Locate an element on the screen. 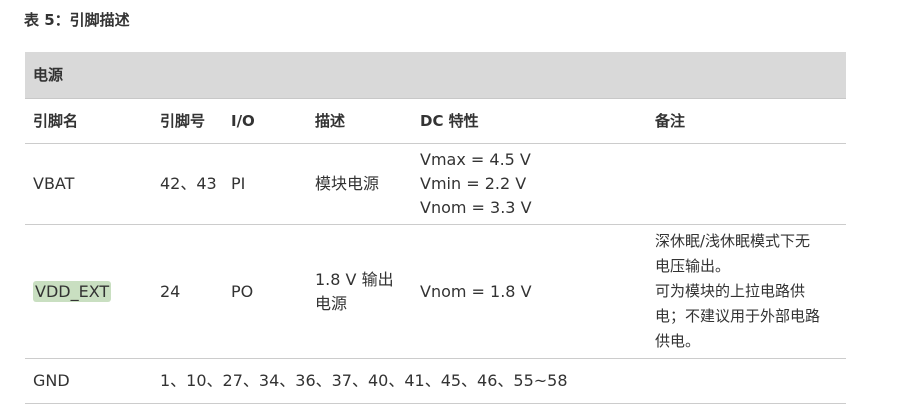 This screenshot has width=900, height=405. desc-line: 1.8 V 输出 is located at coordinates (354, 279).